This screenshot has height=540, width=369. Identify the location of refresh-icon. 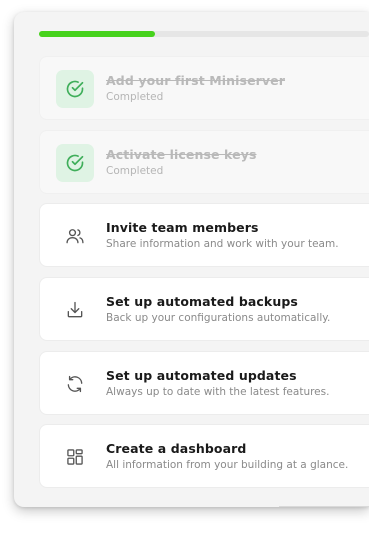
(75, 384).